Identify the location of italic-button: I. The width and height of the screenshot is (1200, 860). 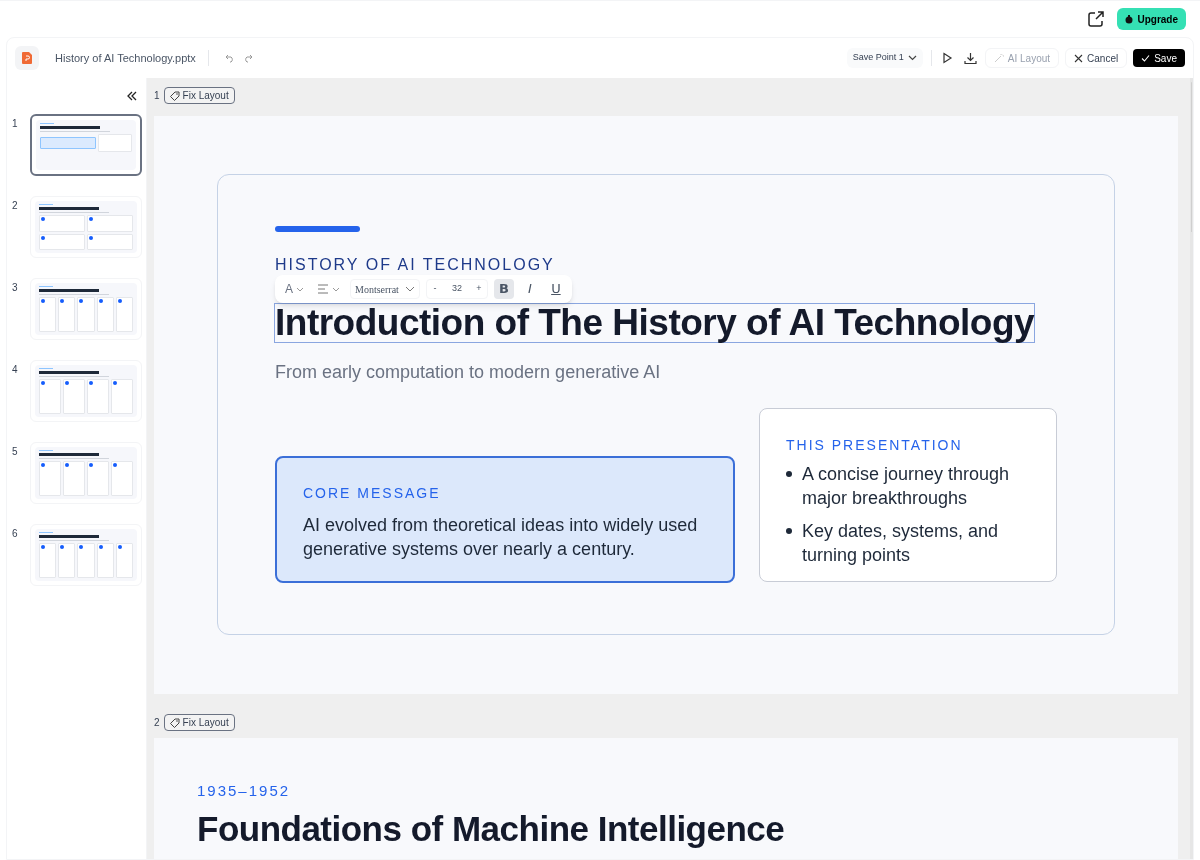
(529, 289).